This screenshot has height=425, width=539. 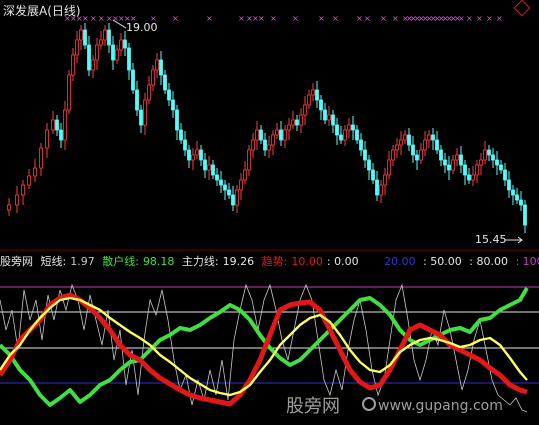 What do you see at coordinates (120, 261) in the screenshot?
I see `retail-label: 散户线:` at bounding box center [120, 261].